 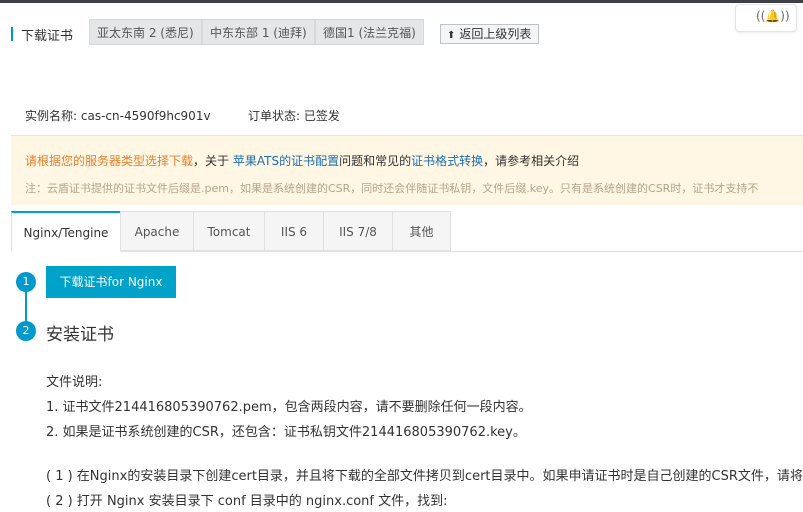 I want to click on notice-highlight: 请根据您的服务器类型选择下载, so click(x=109, y=161).